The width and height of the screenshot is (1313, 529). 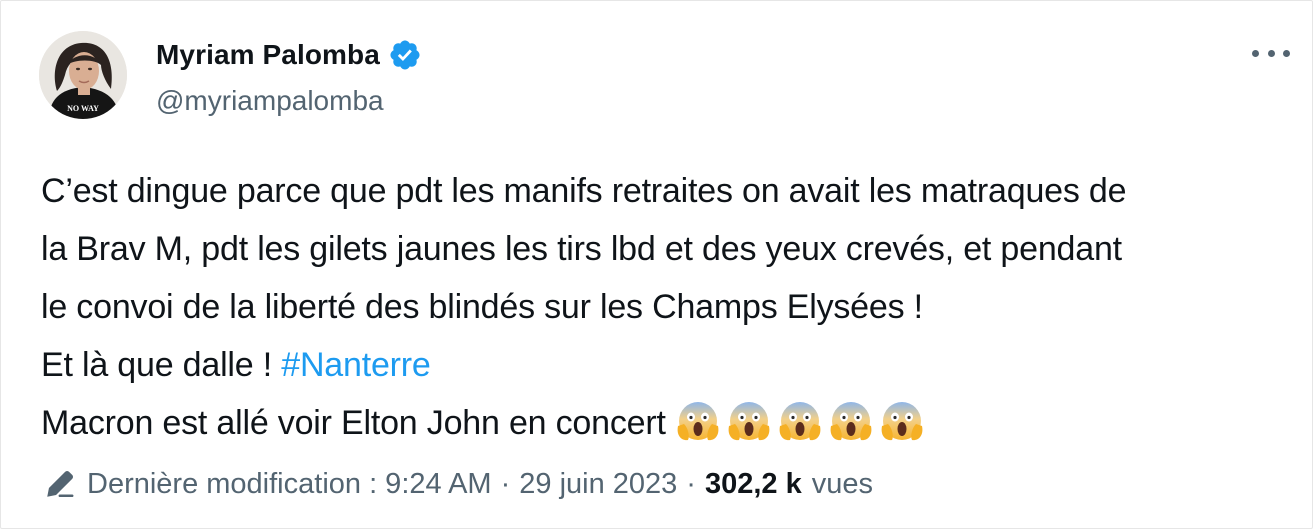 What do you see at coordinates (842, 483) in the screenshot?
I see `views-label: vues` at bounding box center [842, 483].